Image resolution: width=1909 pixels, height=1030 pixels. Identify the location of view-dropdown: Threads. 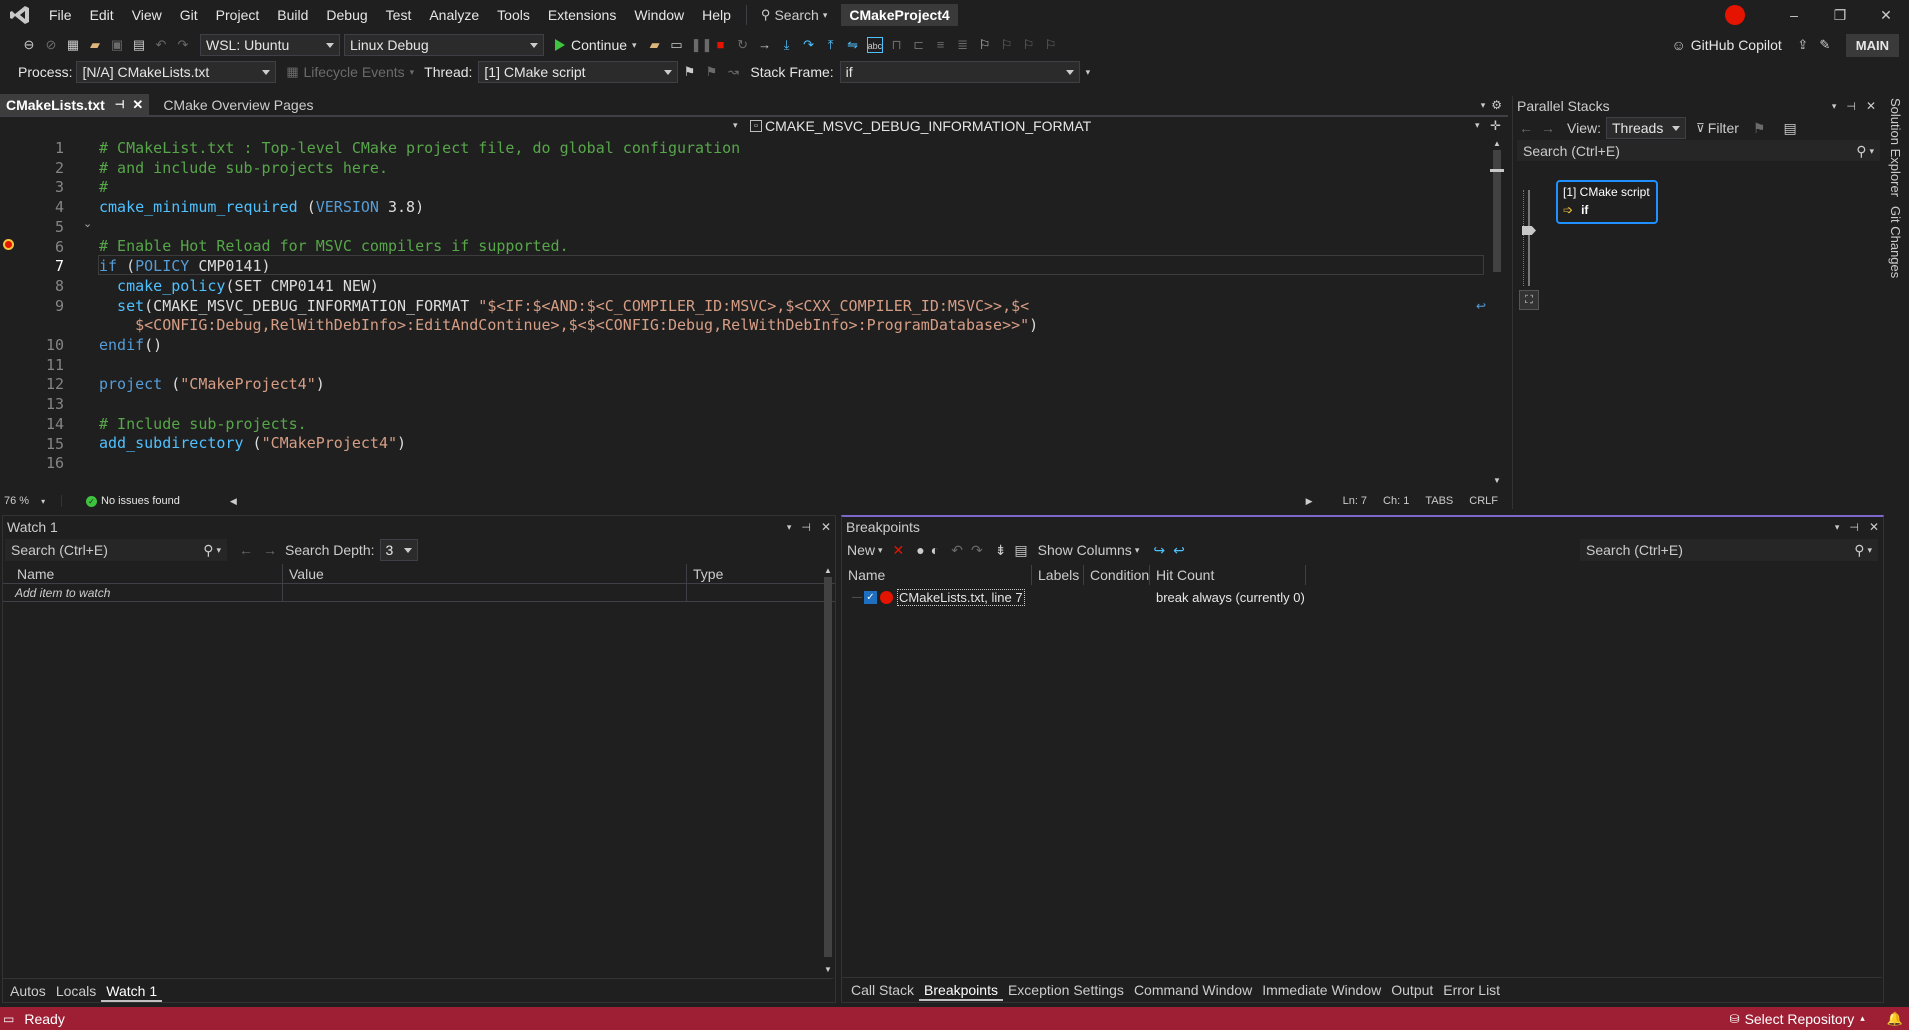
(1645, 128).